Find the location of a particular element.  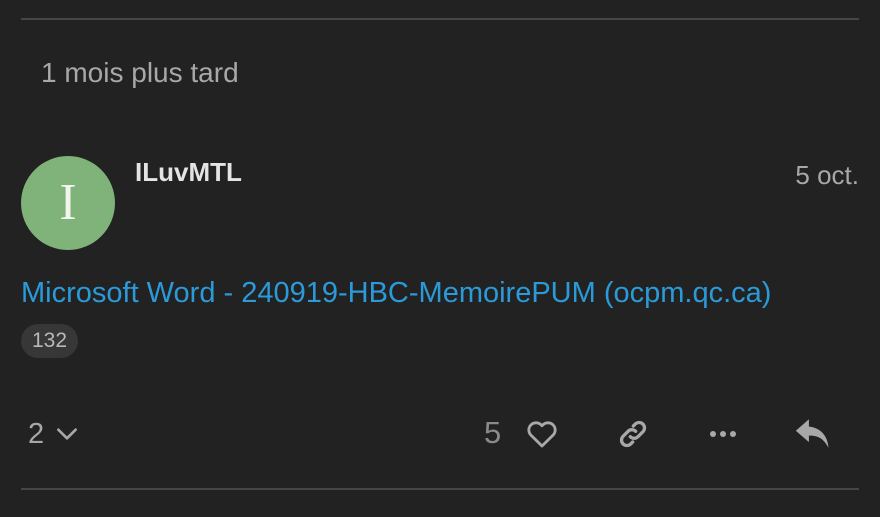

top-divider is located at coordinates (440, 19).